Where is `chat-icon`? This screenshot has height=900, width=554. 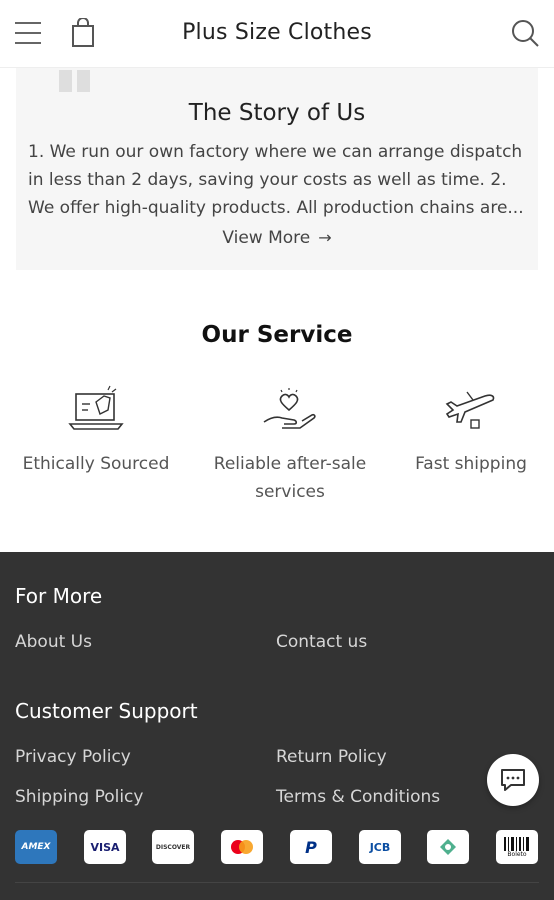
chat-icon is located at coordinates (513, 780).